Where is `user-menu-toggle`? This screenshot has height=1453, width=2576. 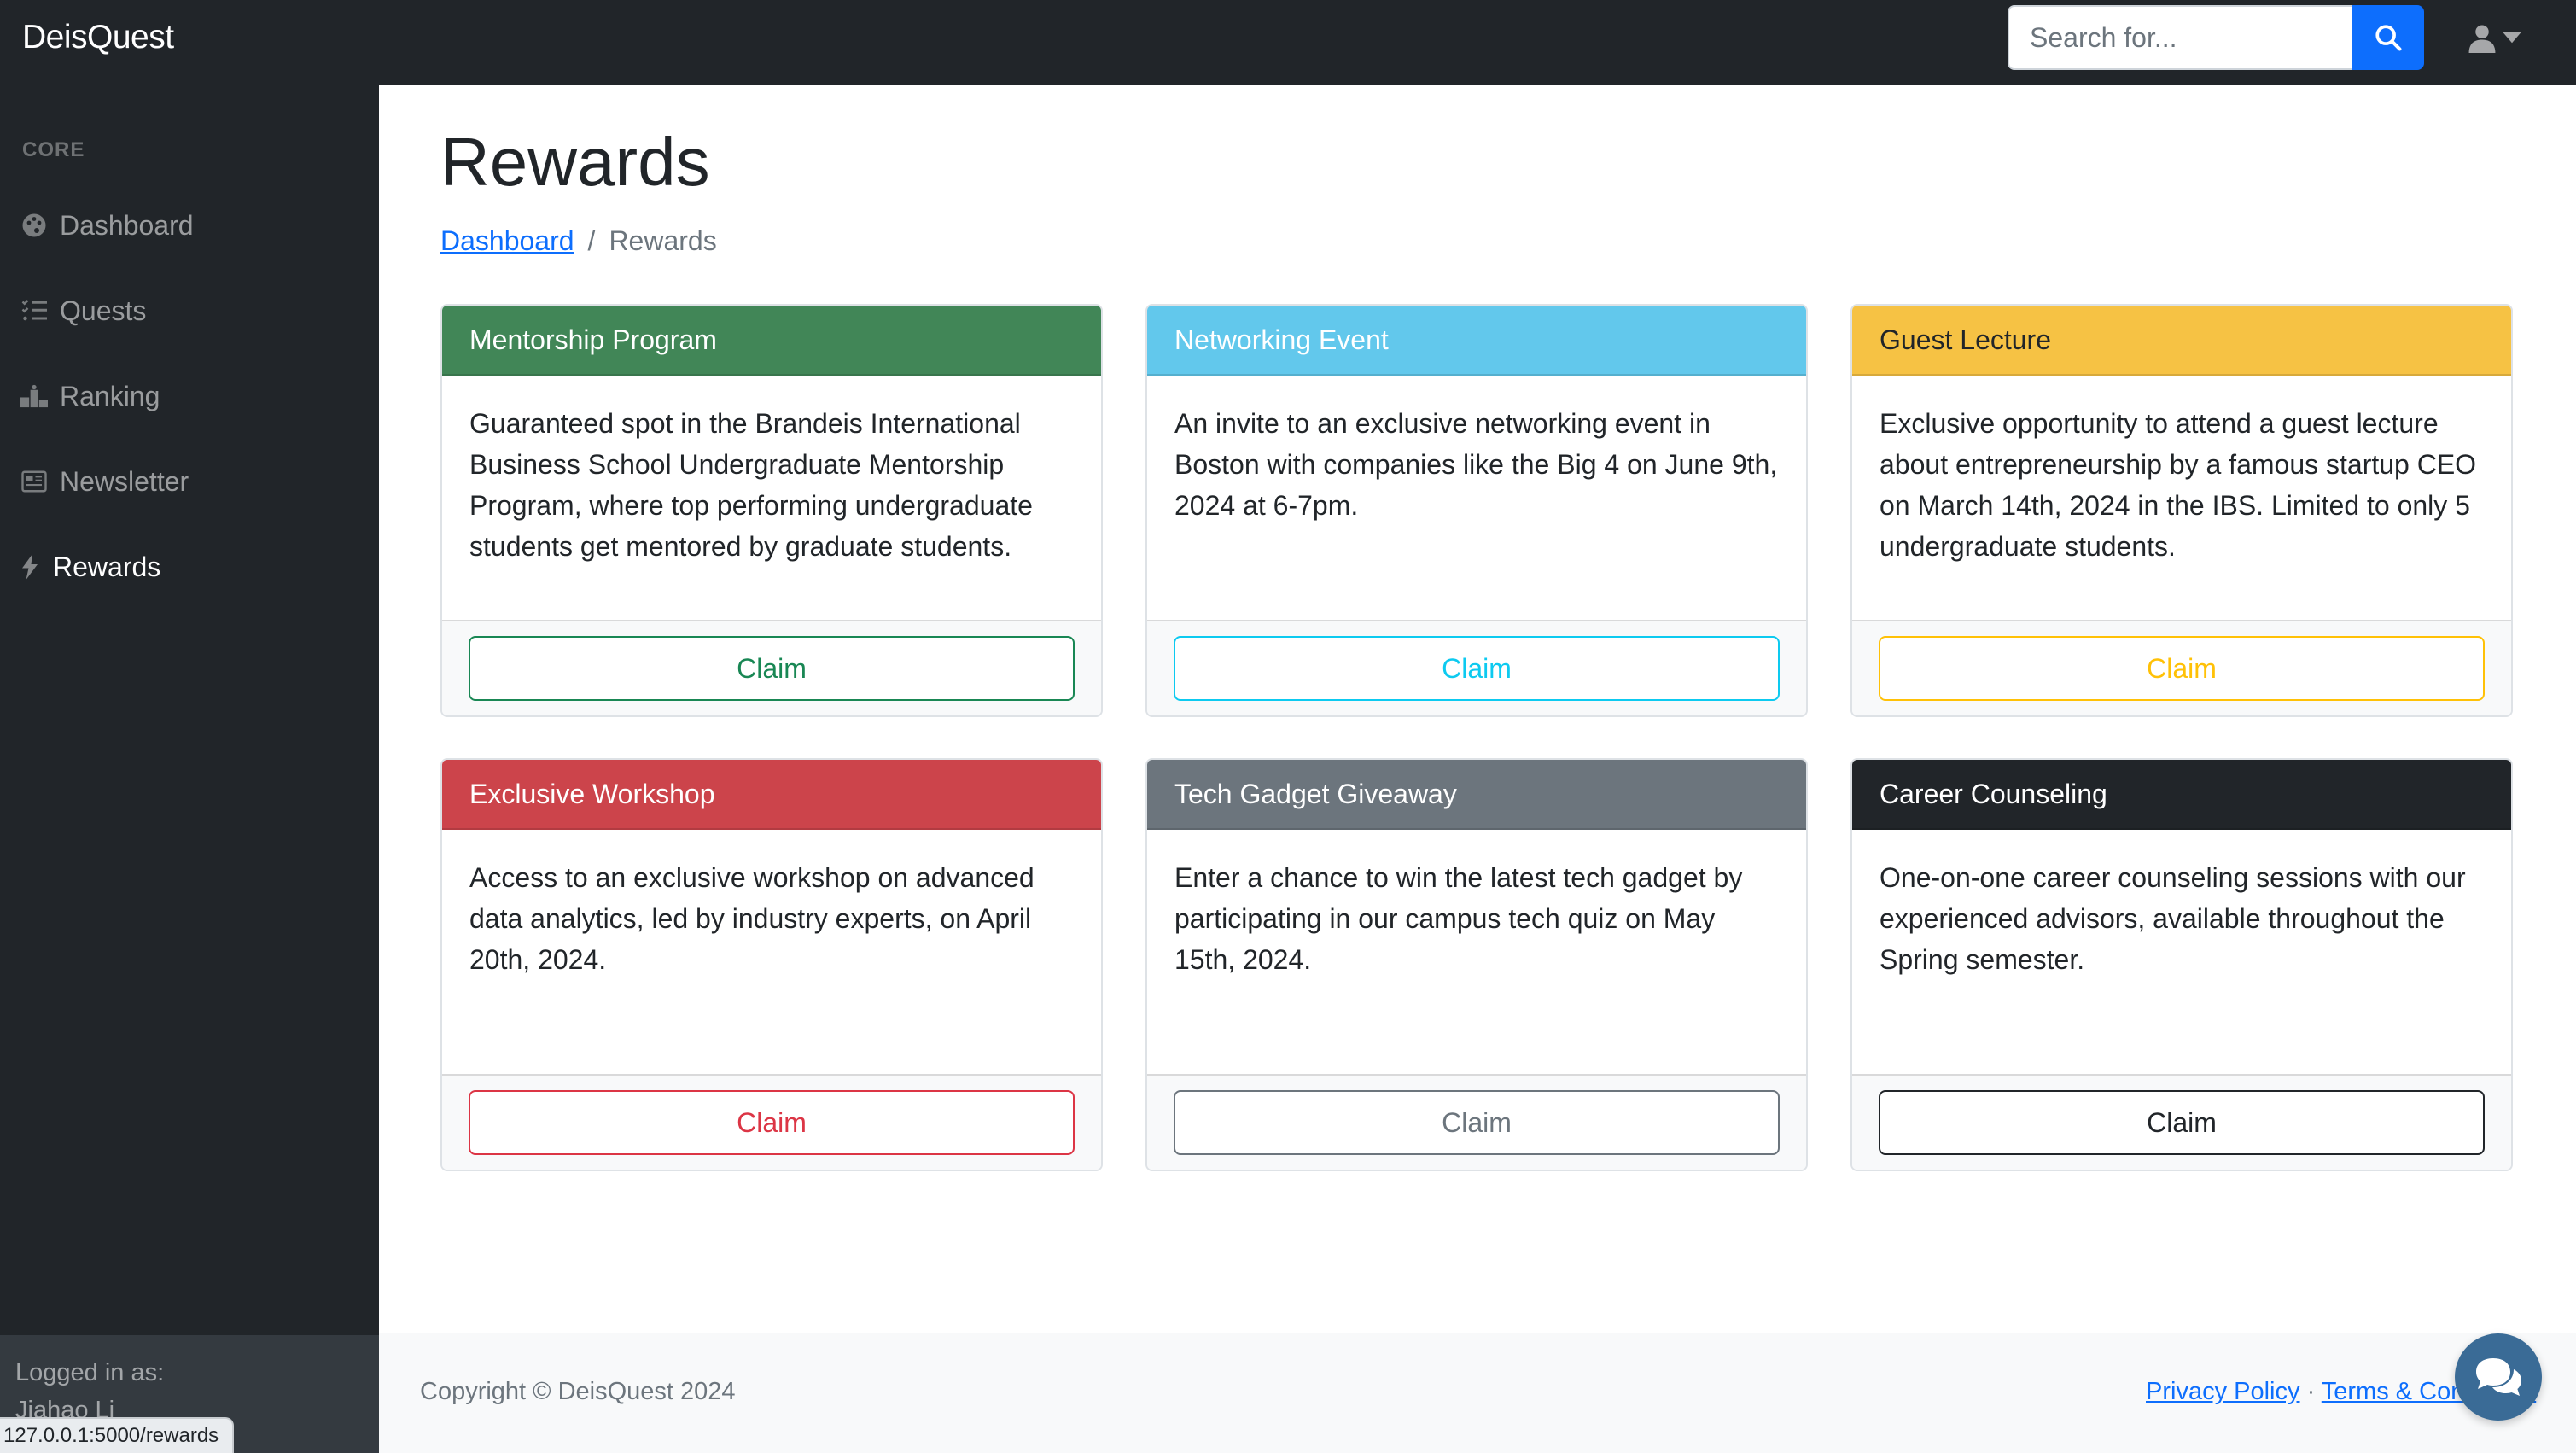
user-menu-toggle is located at coordinates (2495, 38).